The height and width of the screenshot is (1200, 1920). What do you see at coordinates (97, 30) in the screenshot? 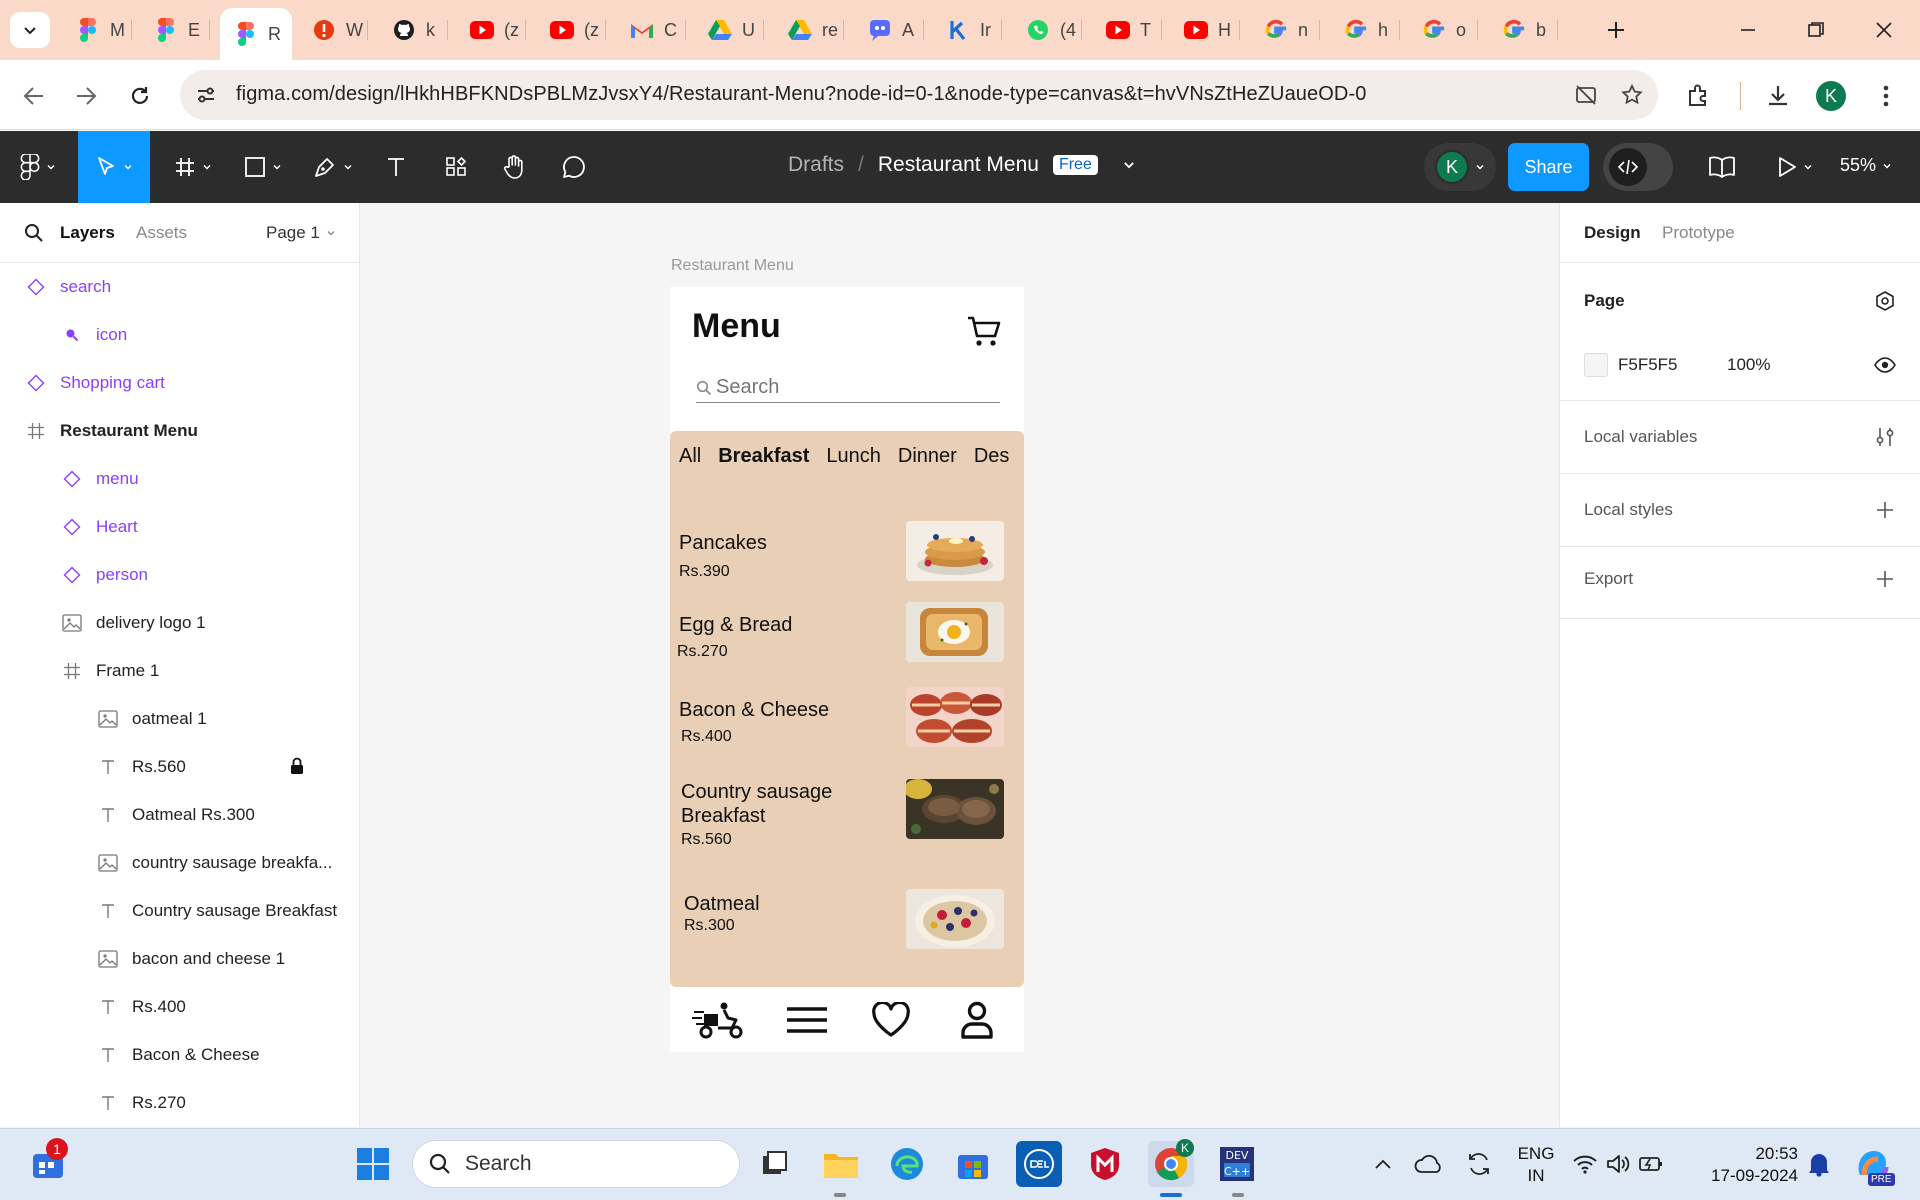
I see `browser-tab: M` at bounding box center [97, 30].